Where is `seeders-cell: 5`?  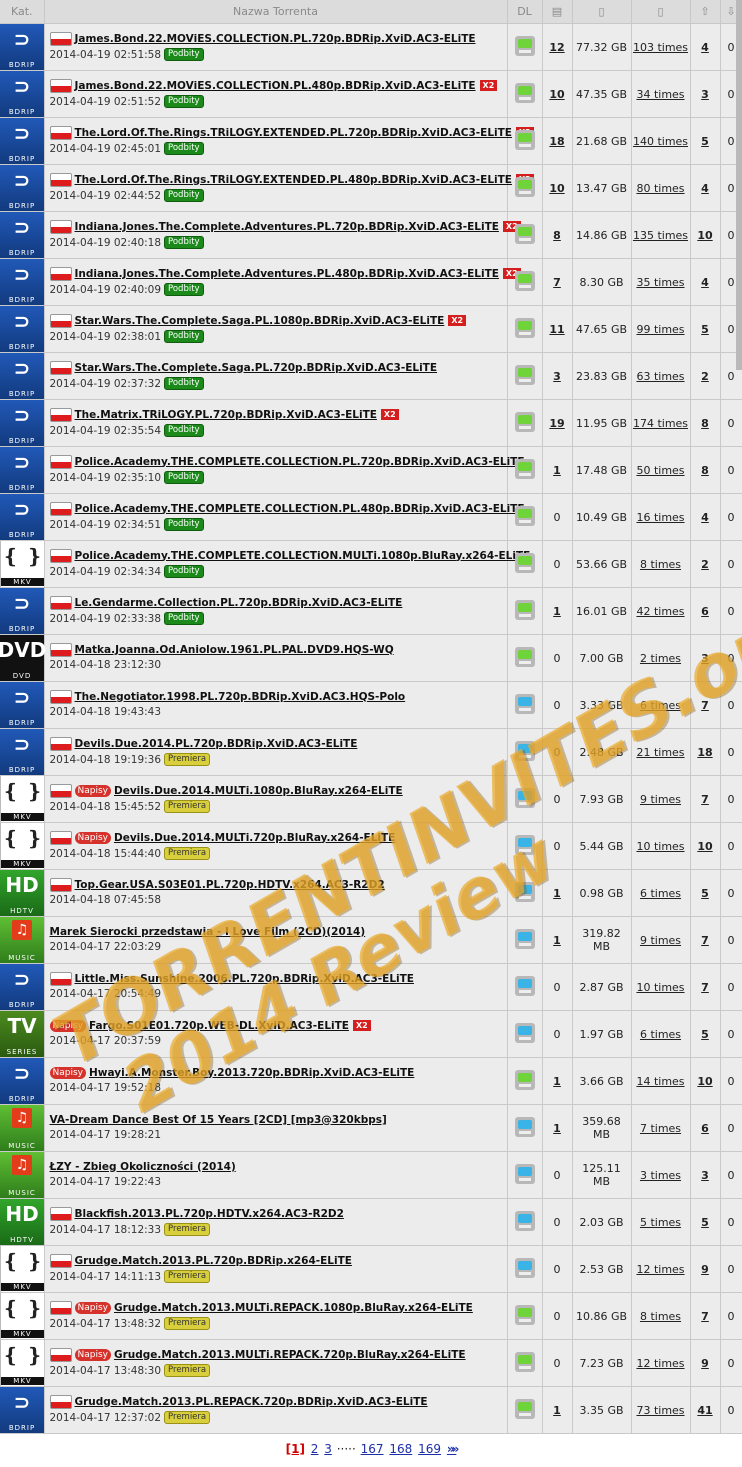
seeders-cell: 5 is located at coordinates (705, 893).